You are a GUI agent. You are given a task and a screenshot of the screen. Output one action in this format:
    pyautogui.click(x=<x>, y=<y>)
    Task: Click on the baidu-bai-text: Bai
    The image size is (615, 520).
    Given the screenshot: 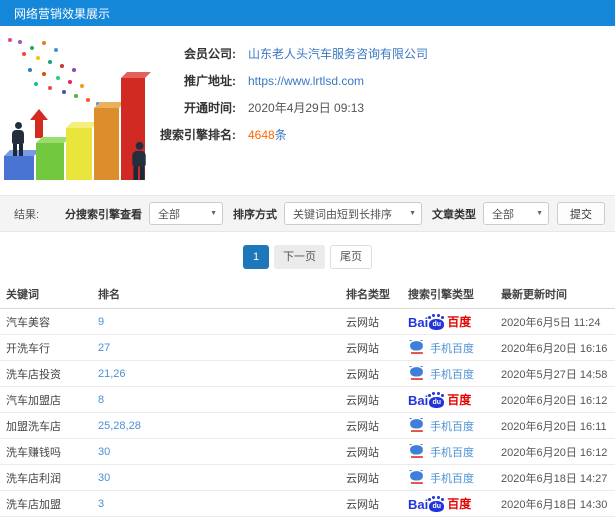 What is the action you would take?
    pyautogui.click(x=418, y=322)
    